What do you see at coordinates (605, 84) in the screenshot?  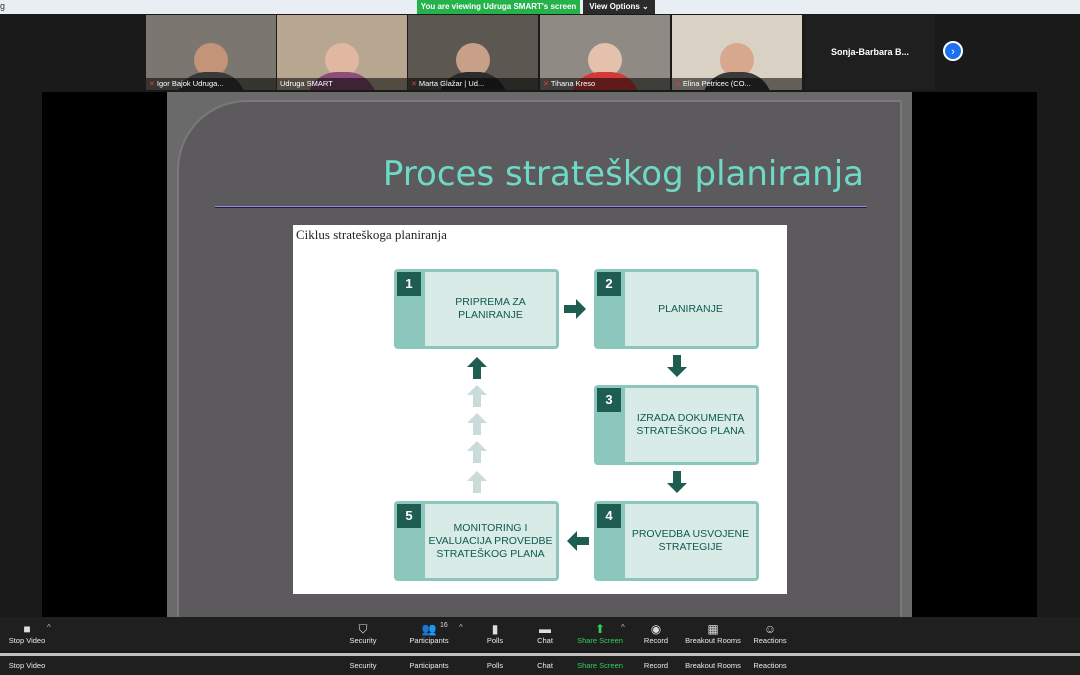 I see `participant-name-bar: ✕ Tihana Kreso` at bounding box center [605, 84].